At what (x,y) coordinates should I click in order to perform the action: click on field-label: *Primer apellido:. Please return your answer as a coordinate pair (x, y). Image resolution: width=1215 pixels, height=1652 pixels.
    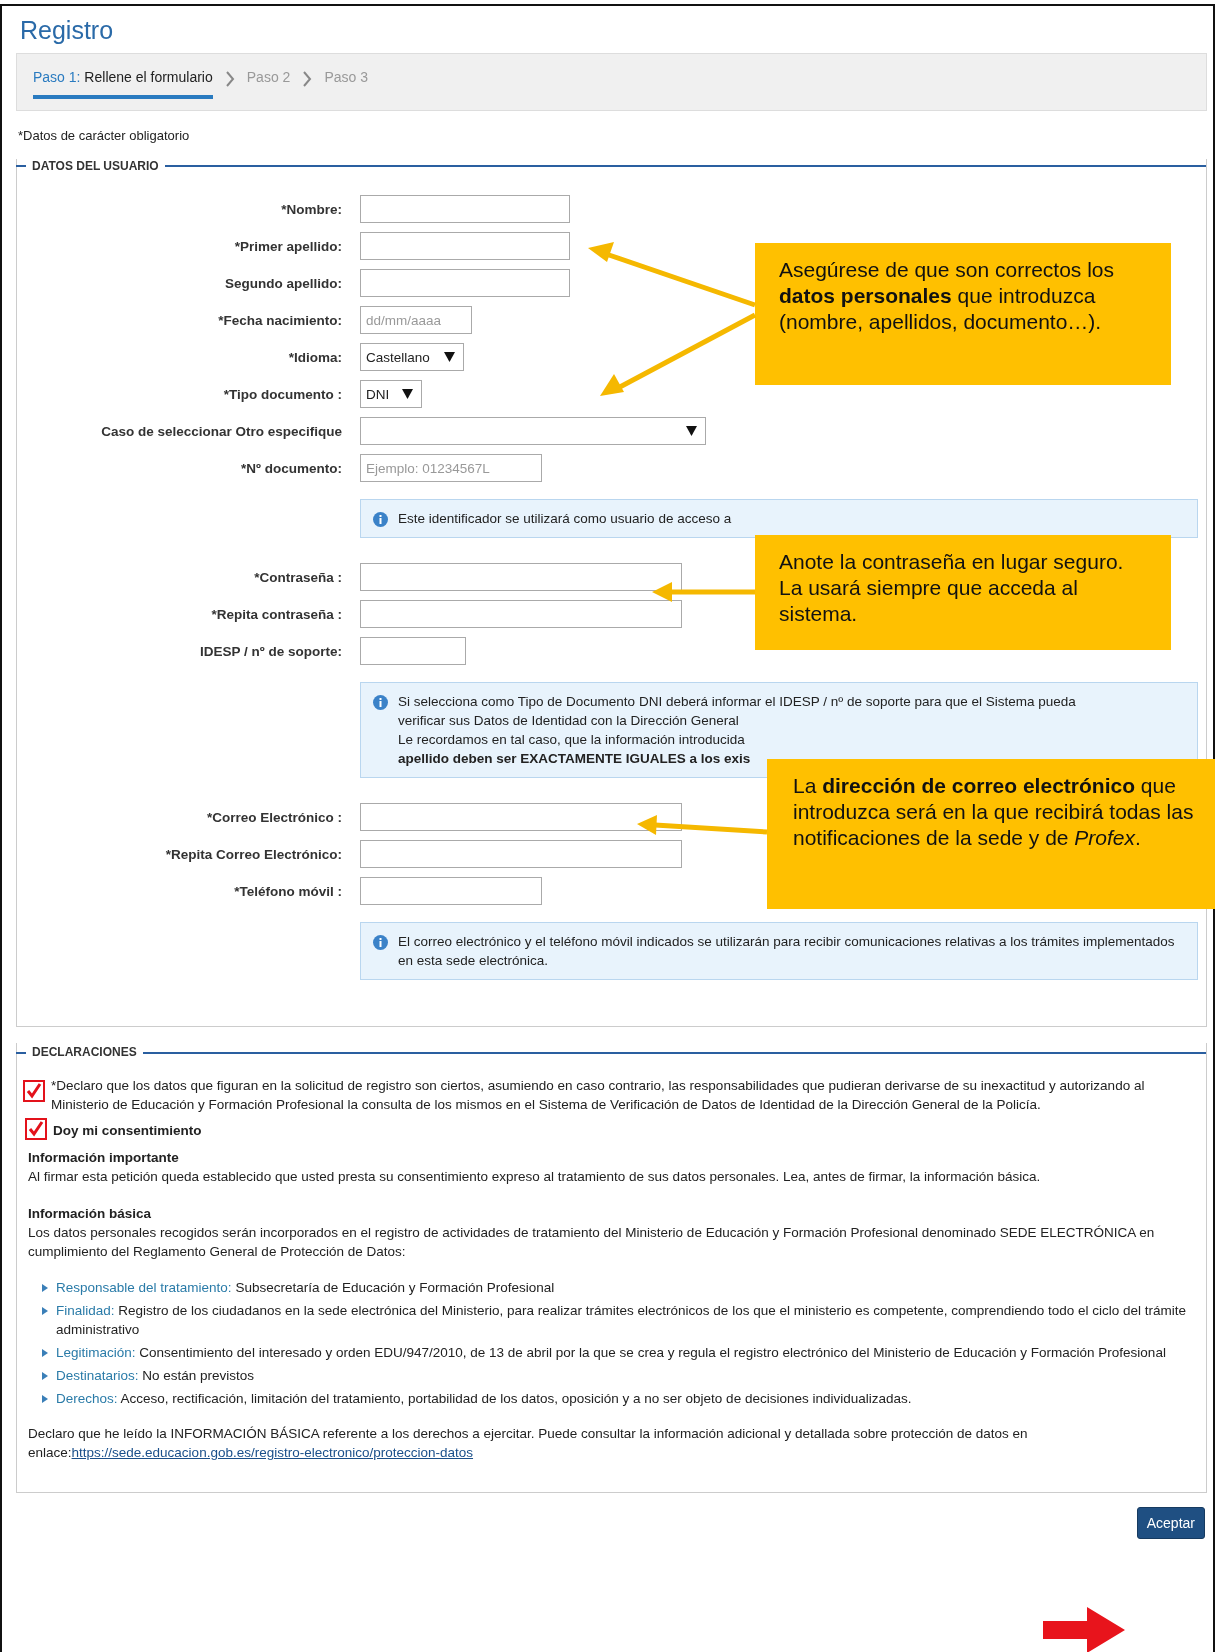
    Looking at the image, I should click on (287, 246).